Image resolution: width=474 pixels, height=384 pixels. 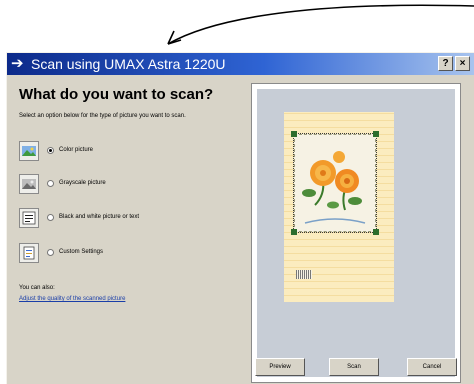 I want to click on scanner-arrow-icon: ➔, so click(x=17, y=63).